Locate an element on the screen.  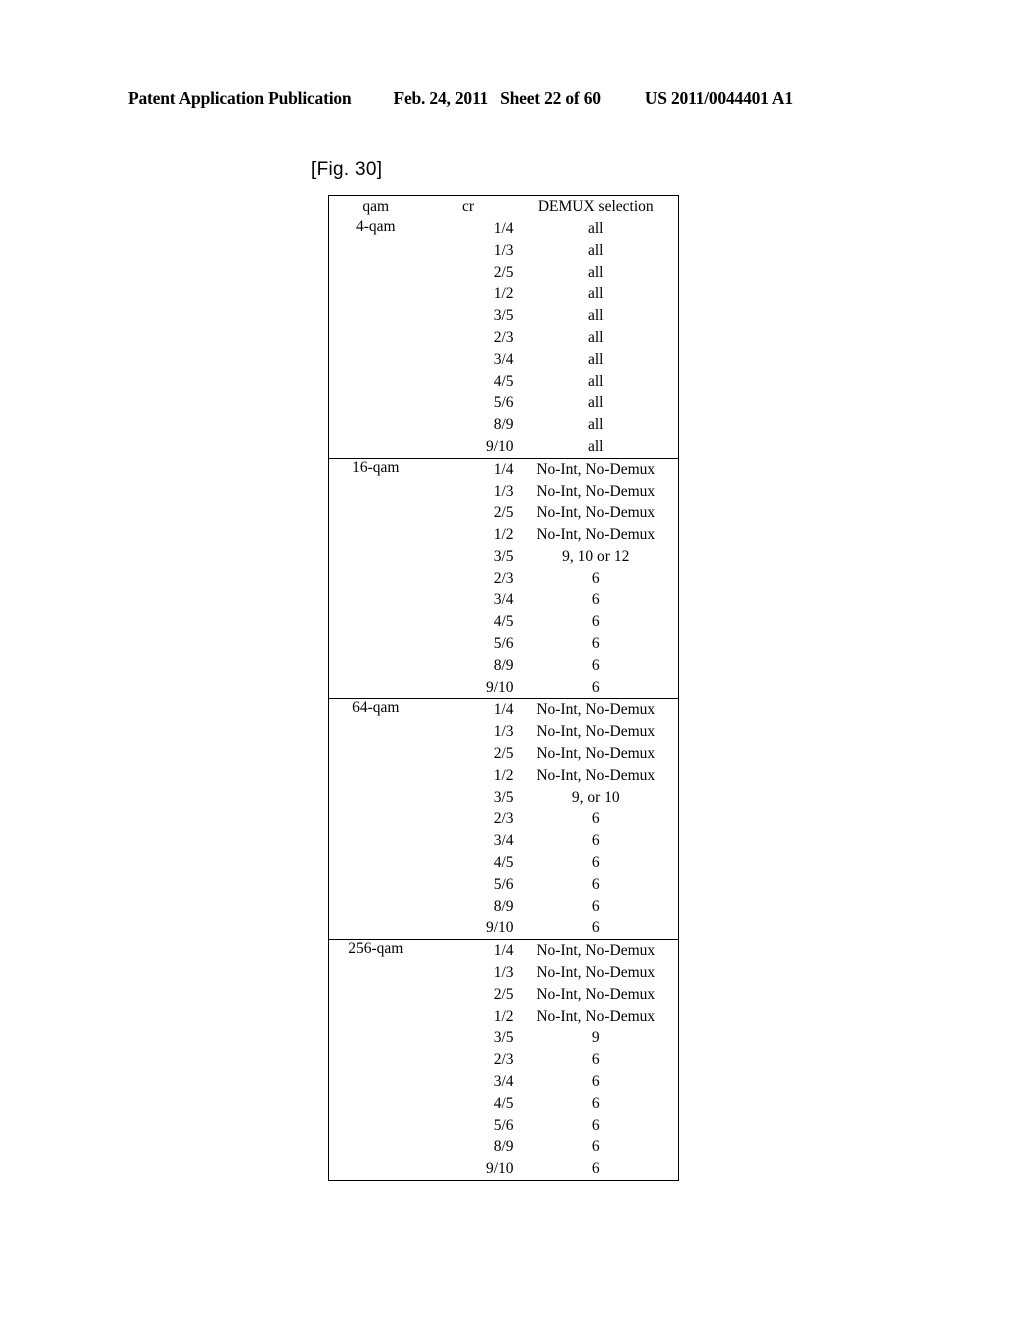
cr-value: 2/5 is located at coordinates (503, 994).